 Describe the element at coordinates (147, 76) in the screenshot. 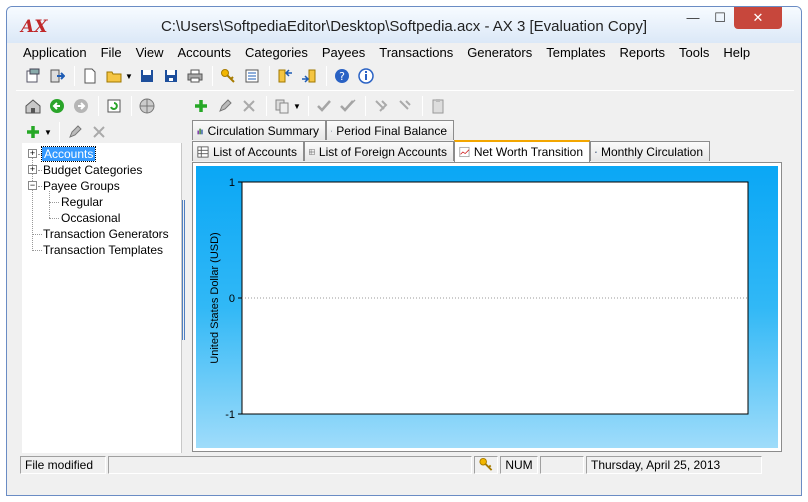

I see `save-icon` at that location.